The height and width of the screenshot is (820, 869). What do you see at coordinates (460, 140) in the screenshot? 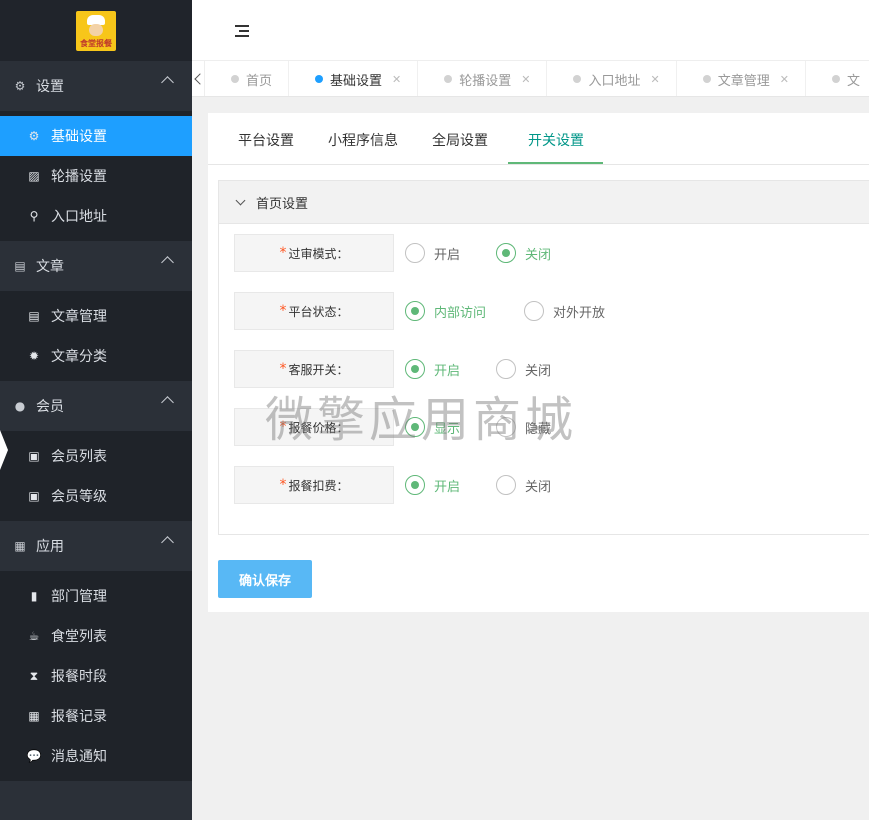
I see `subtab-global-settings: 全局设置` at bounding box center [460, 140].